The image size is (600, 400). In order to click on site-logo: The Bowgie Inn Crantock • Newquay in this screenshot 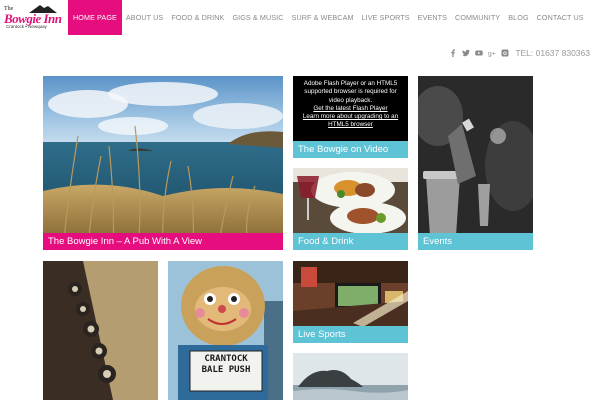, I will do `click(32, 17)`.